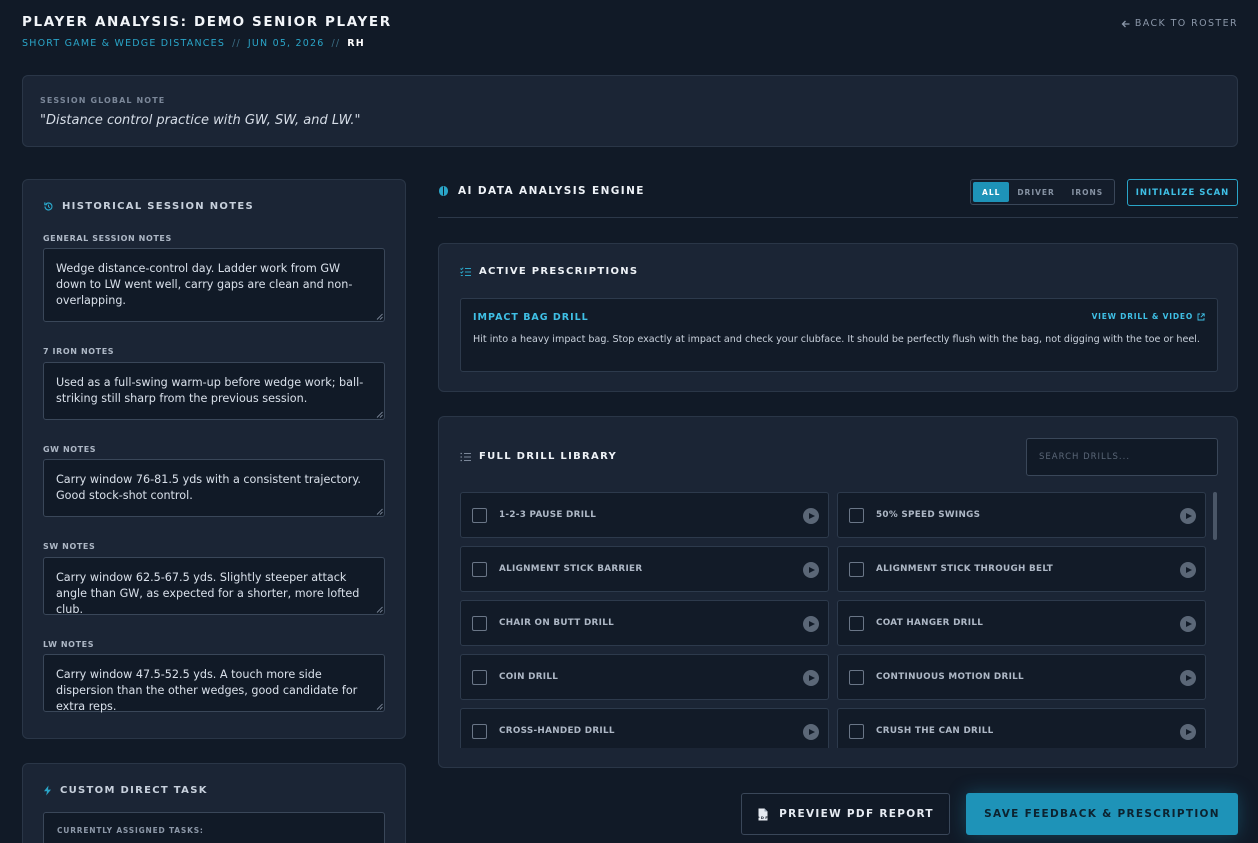 The height and width of the screenshot is (843, 1258). What do you see at coordinates (1021, 728) in the screenshot?
I see `drill-item: CRUSH THE CAN DRILL` at bounding box center [1021, 728].